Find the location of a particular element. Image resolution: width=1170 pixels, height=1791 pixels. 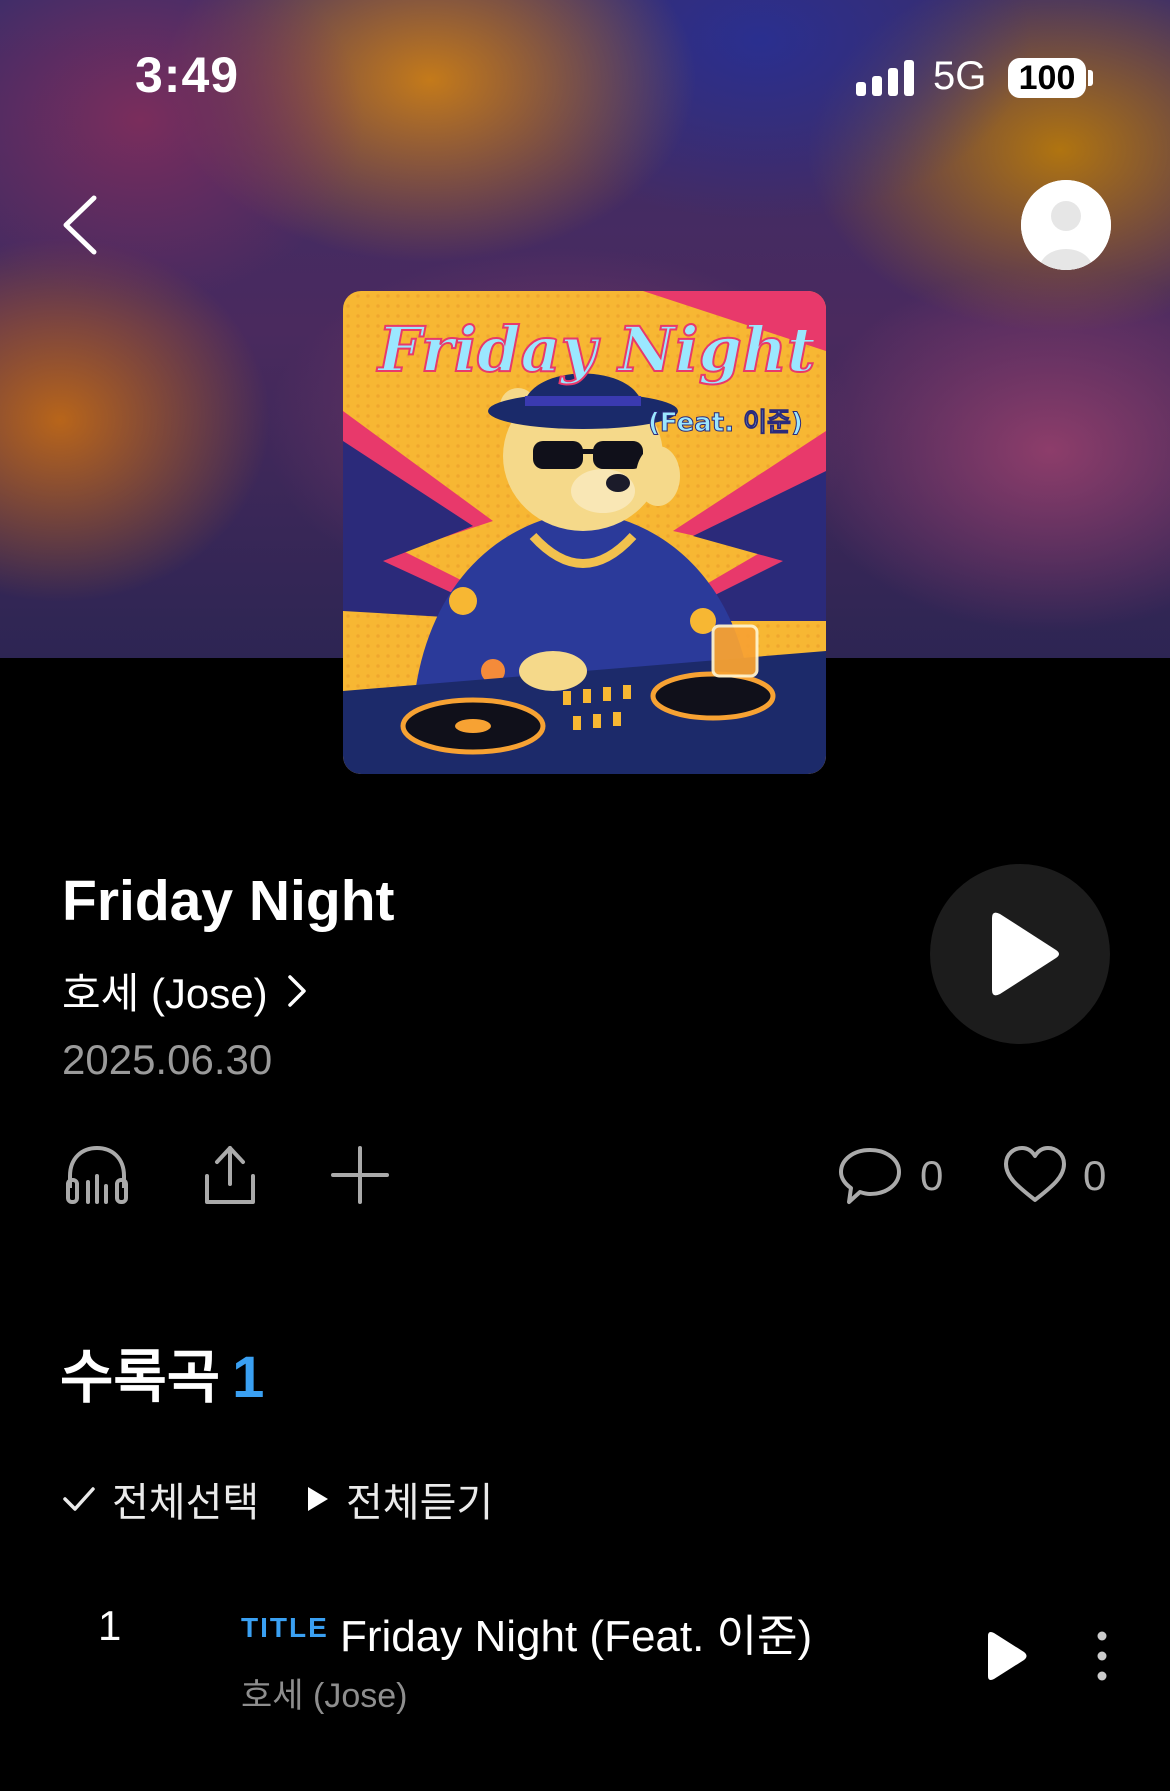

more-vertical-icon is located at coordinates (1102, 1656).